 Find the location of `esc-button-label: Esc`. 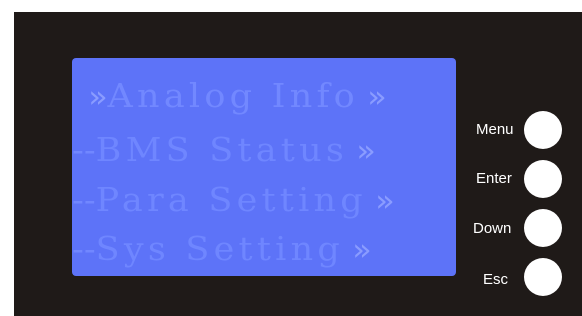

esc-button-label: Esc is located at coordinates (496, 279).